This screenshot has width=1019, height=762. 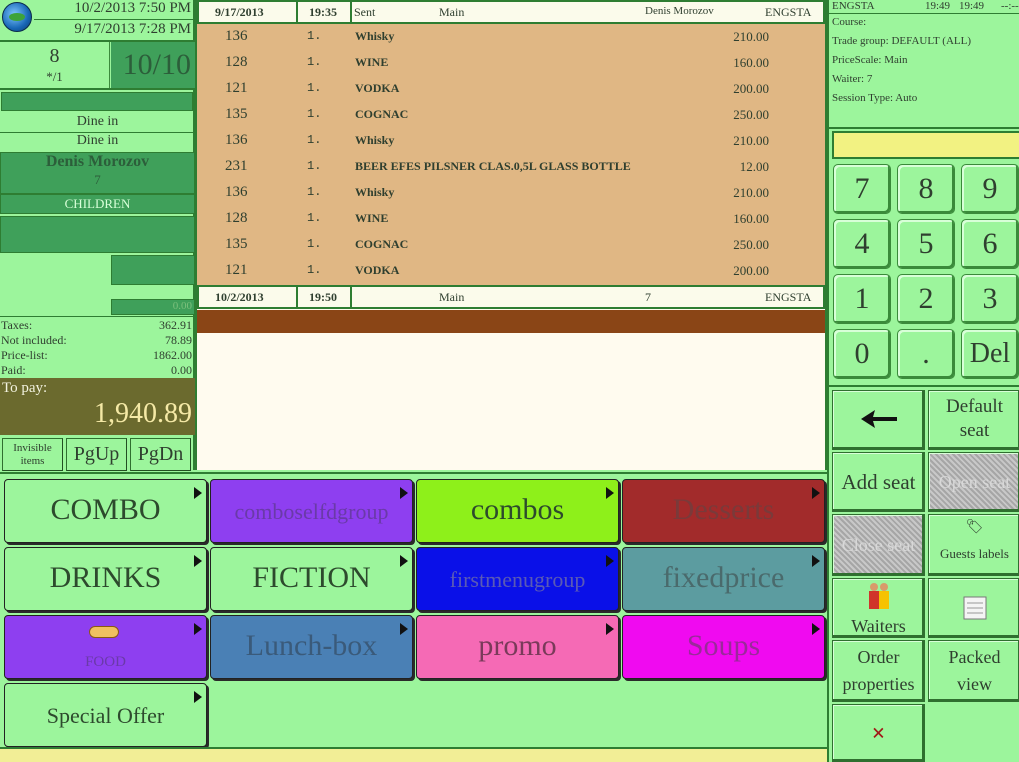 What do you see at coordinates (878, 671) in the screenshot?
I see `order-properties-button: Order properties` at bounding box center [878, 671].